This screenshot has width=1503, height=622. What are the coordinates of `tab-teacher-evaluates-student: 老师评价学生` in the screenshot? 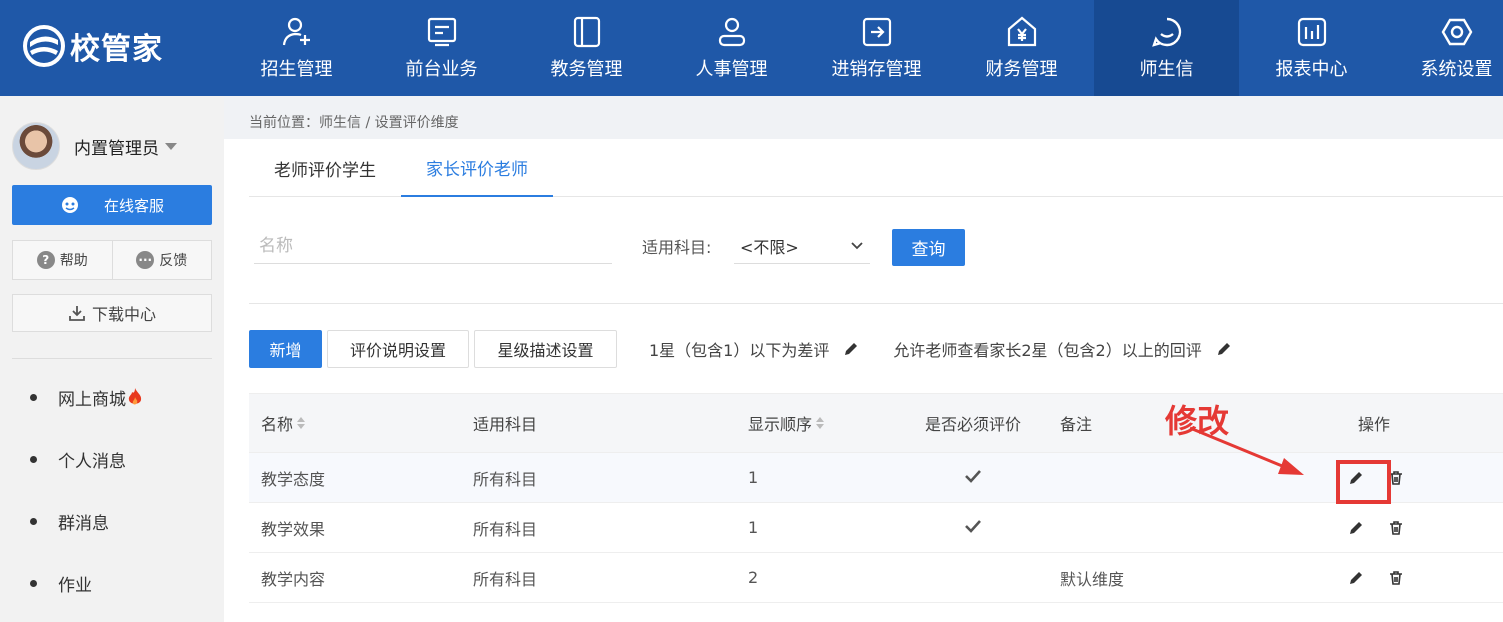 It's located at (325, 168).